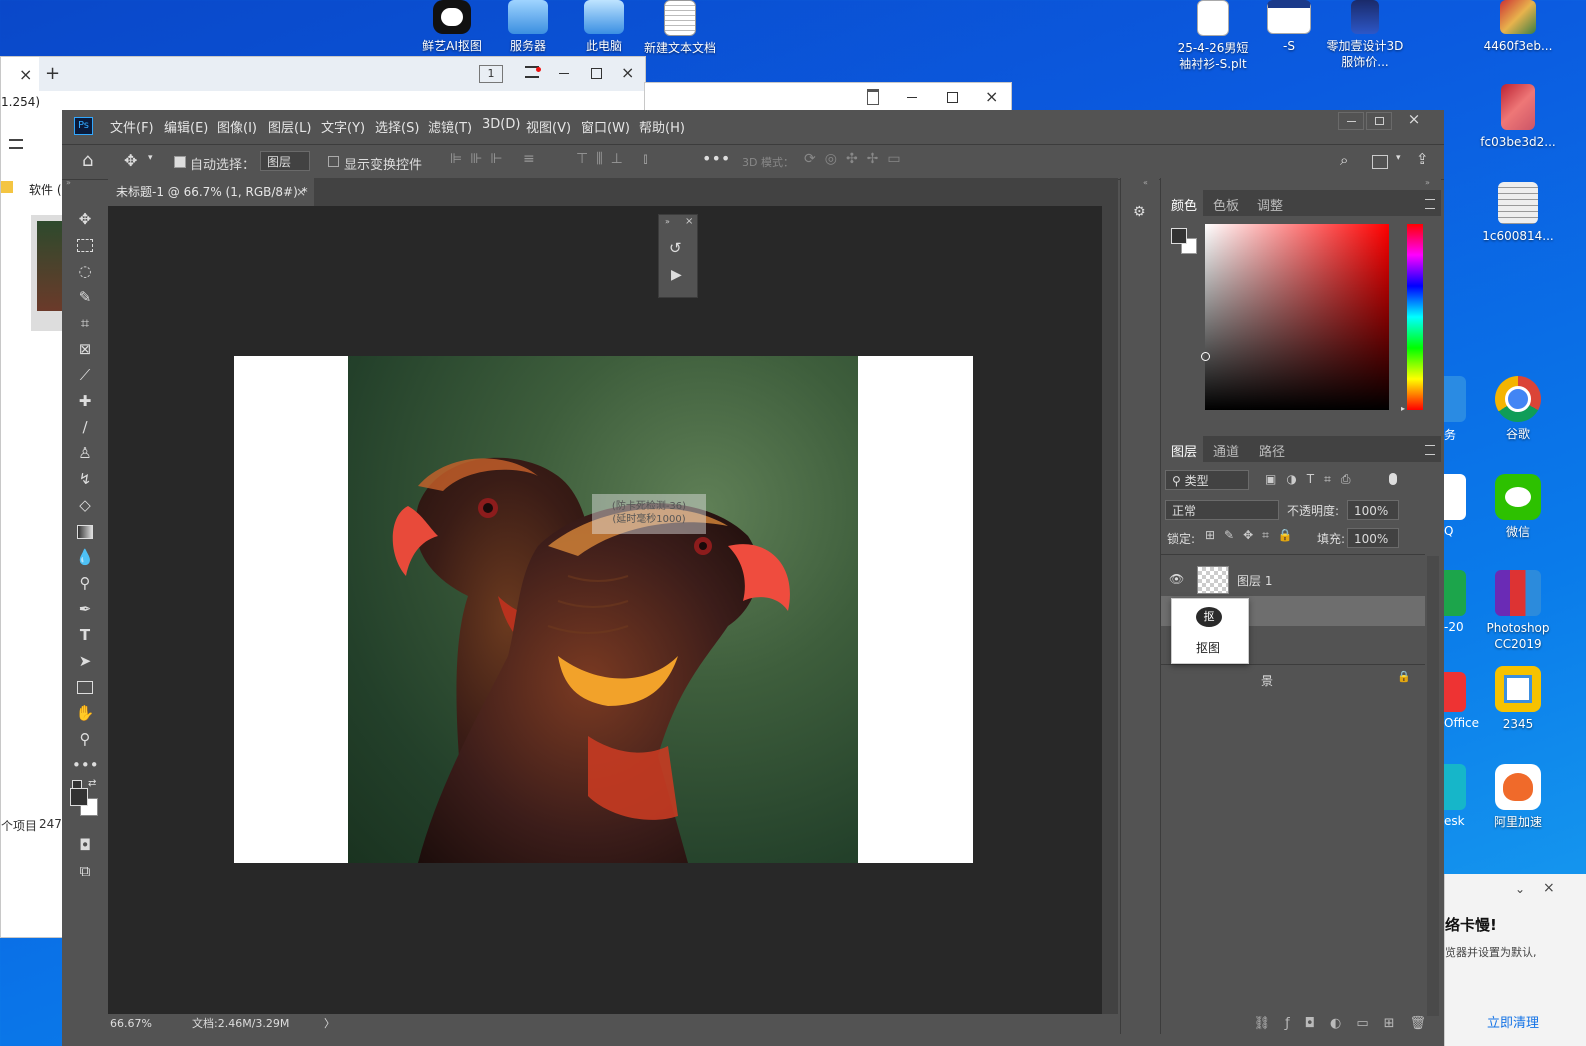 The image size is (1586, 1046). Describe the element at coordinates (85, 401) in the screenshot. I see `healing-brush-tool-icon: ✚` at that location.